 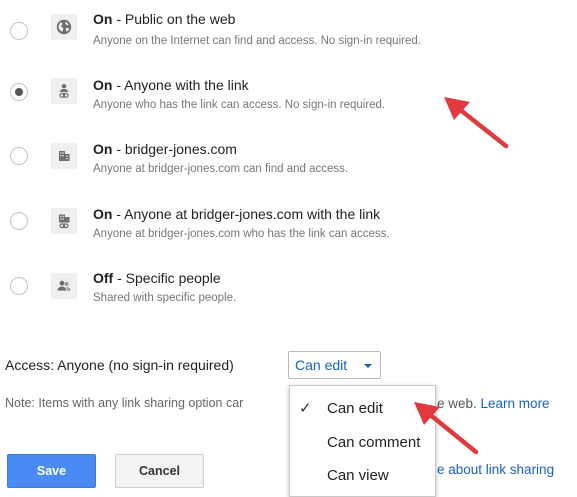 I want to click on learn-about-link-sharing-link: e about link sharing, so click(x=495, y=469).